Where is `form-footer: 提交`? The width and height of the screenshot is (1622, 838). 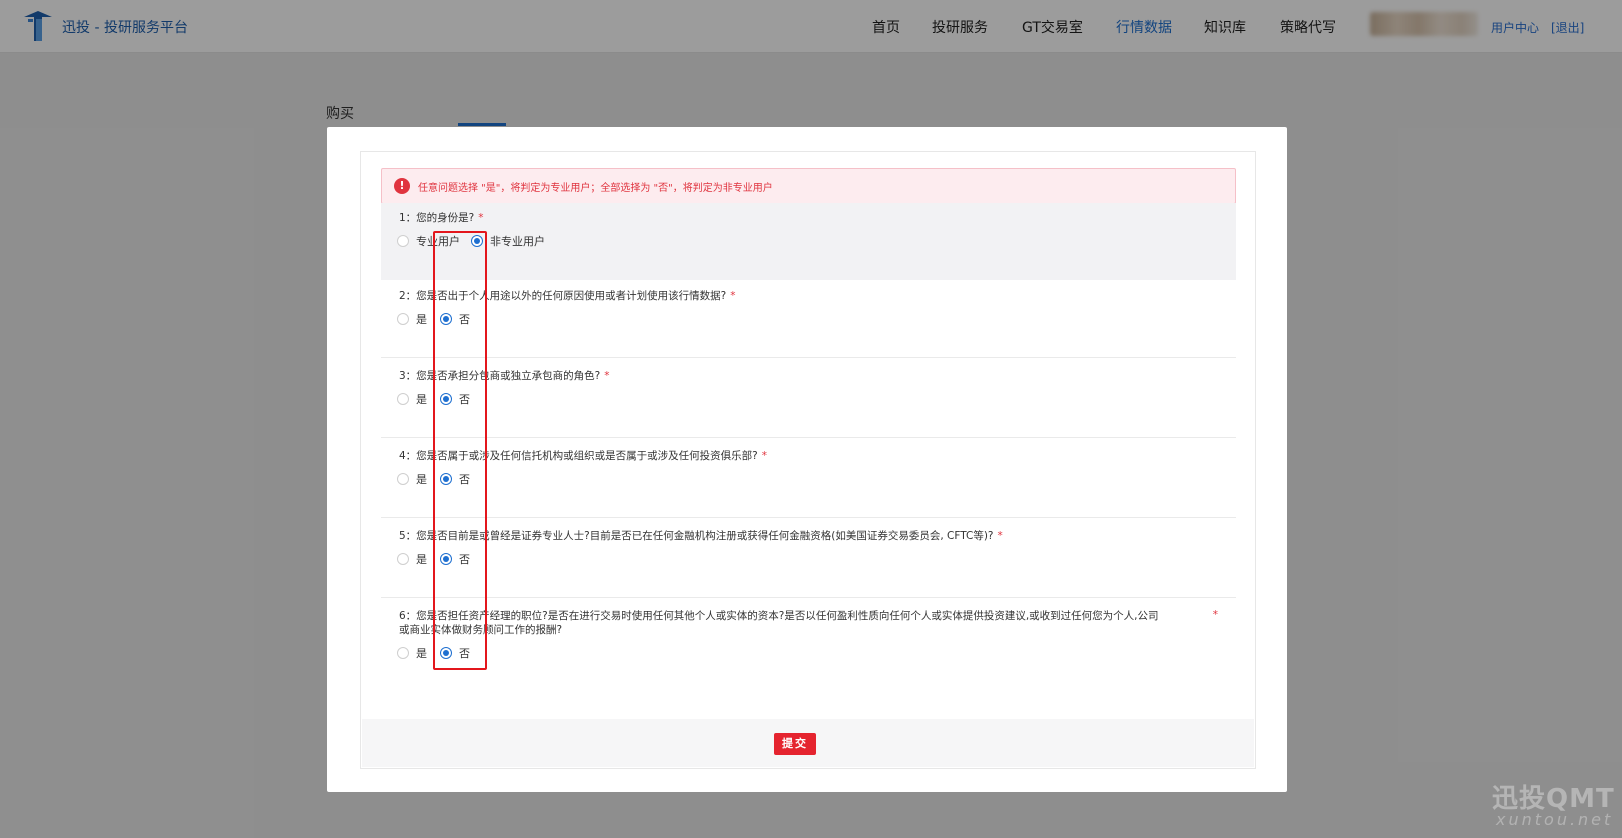
form-footer: 提交 is located at coordinates (808, 743).